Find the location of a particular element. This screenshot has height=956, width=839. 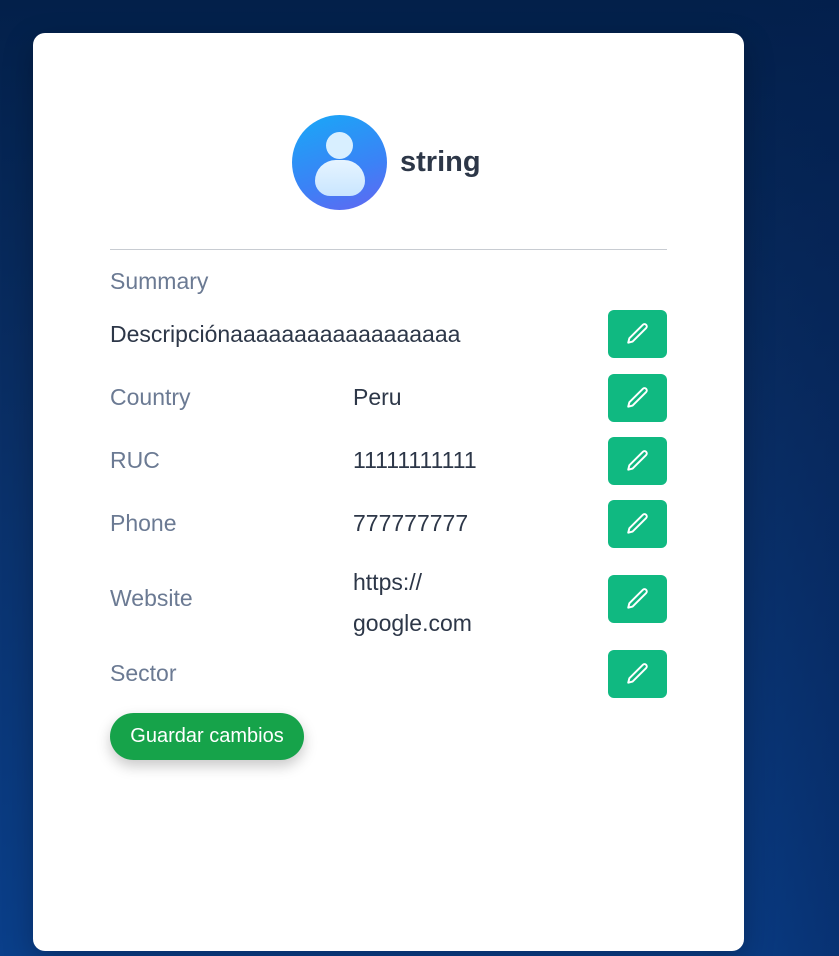

user-avatar-icon is located at coordinates (339, 162).